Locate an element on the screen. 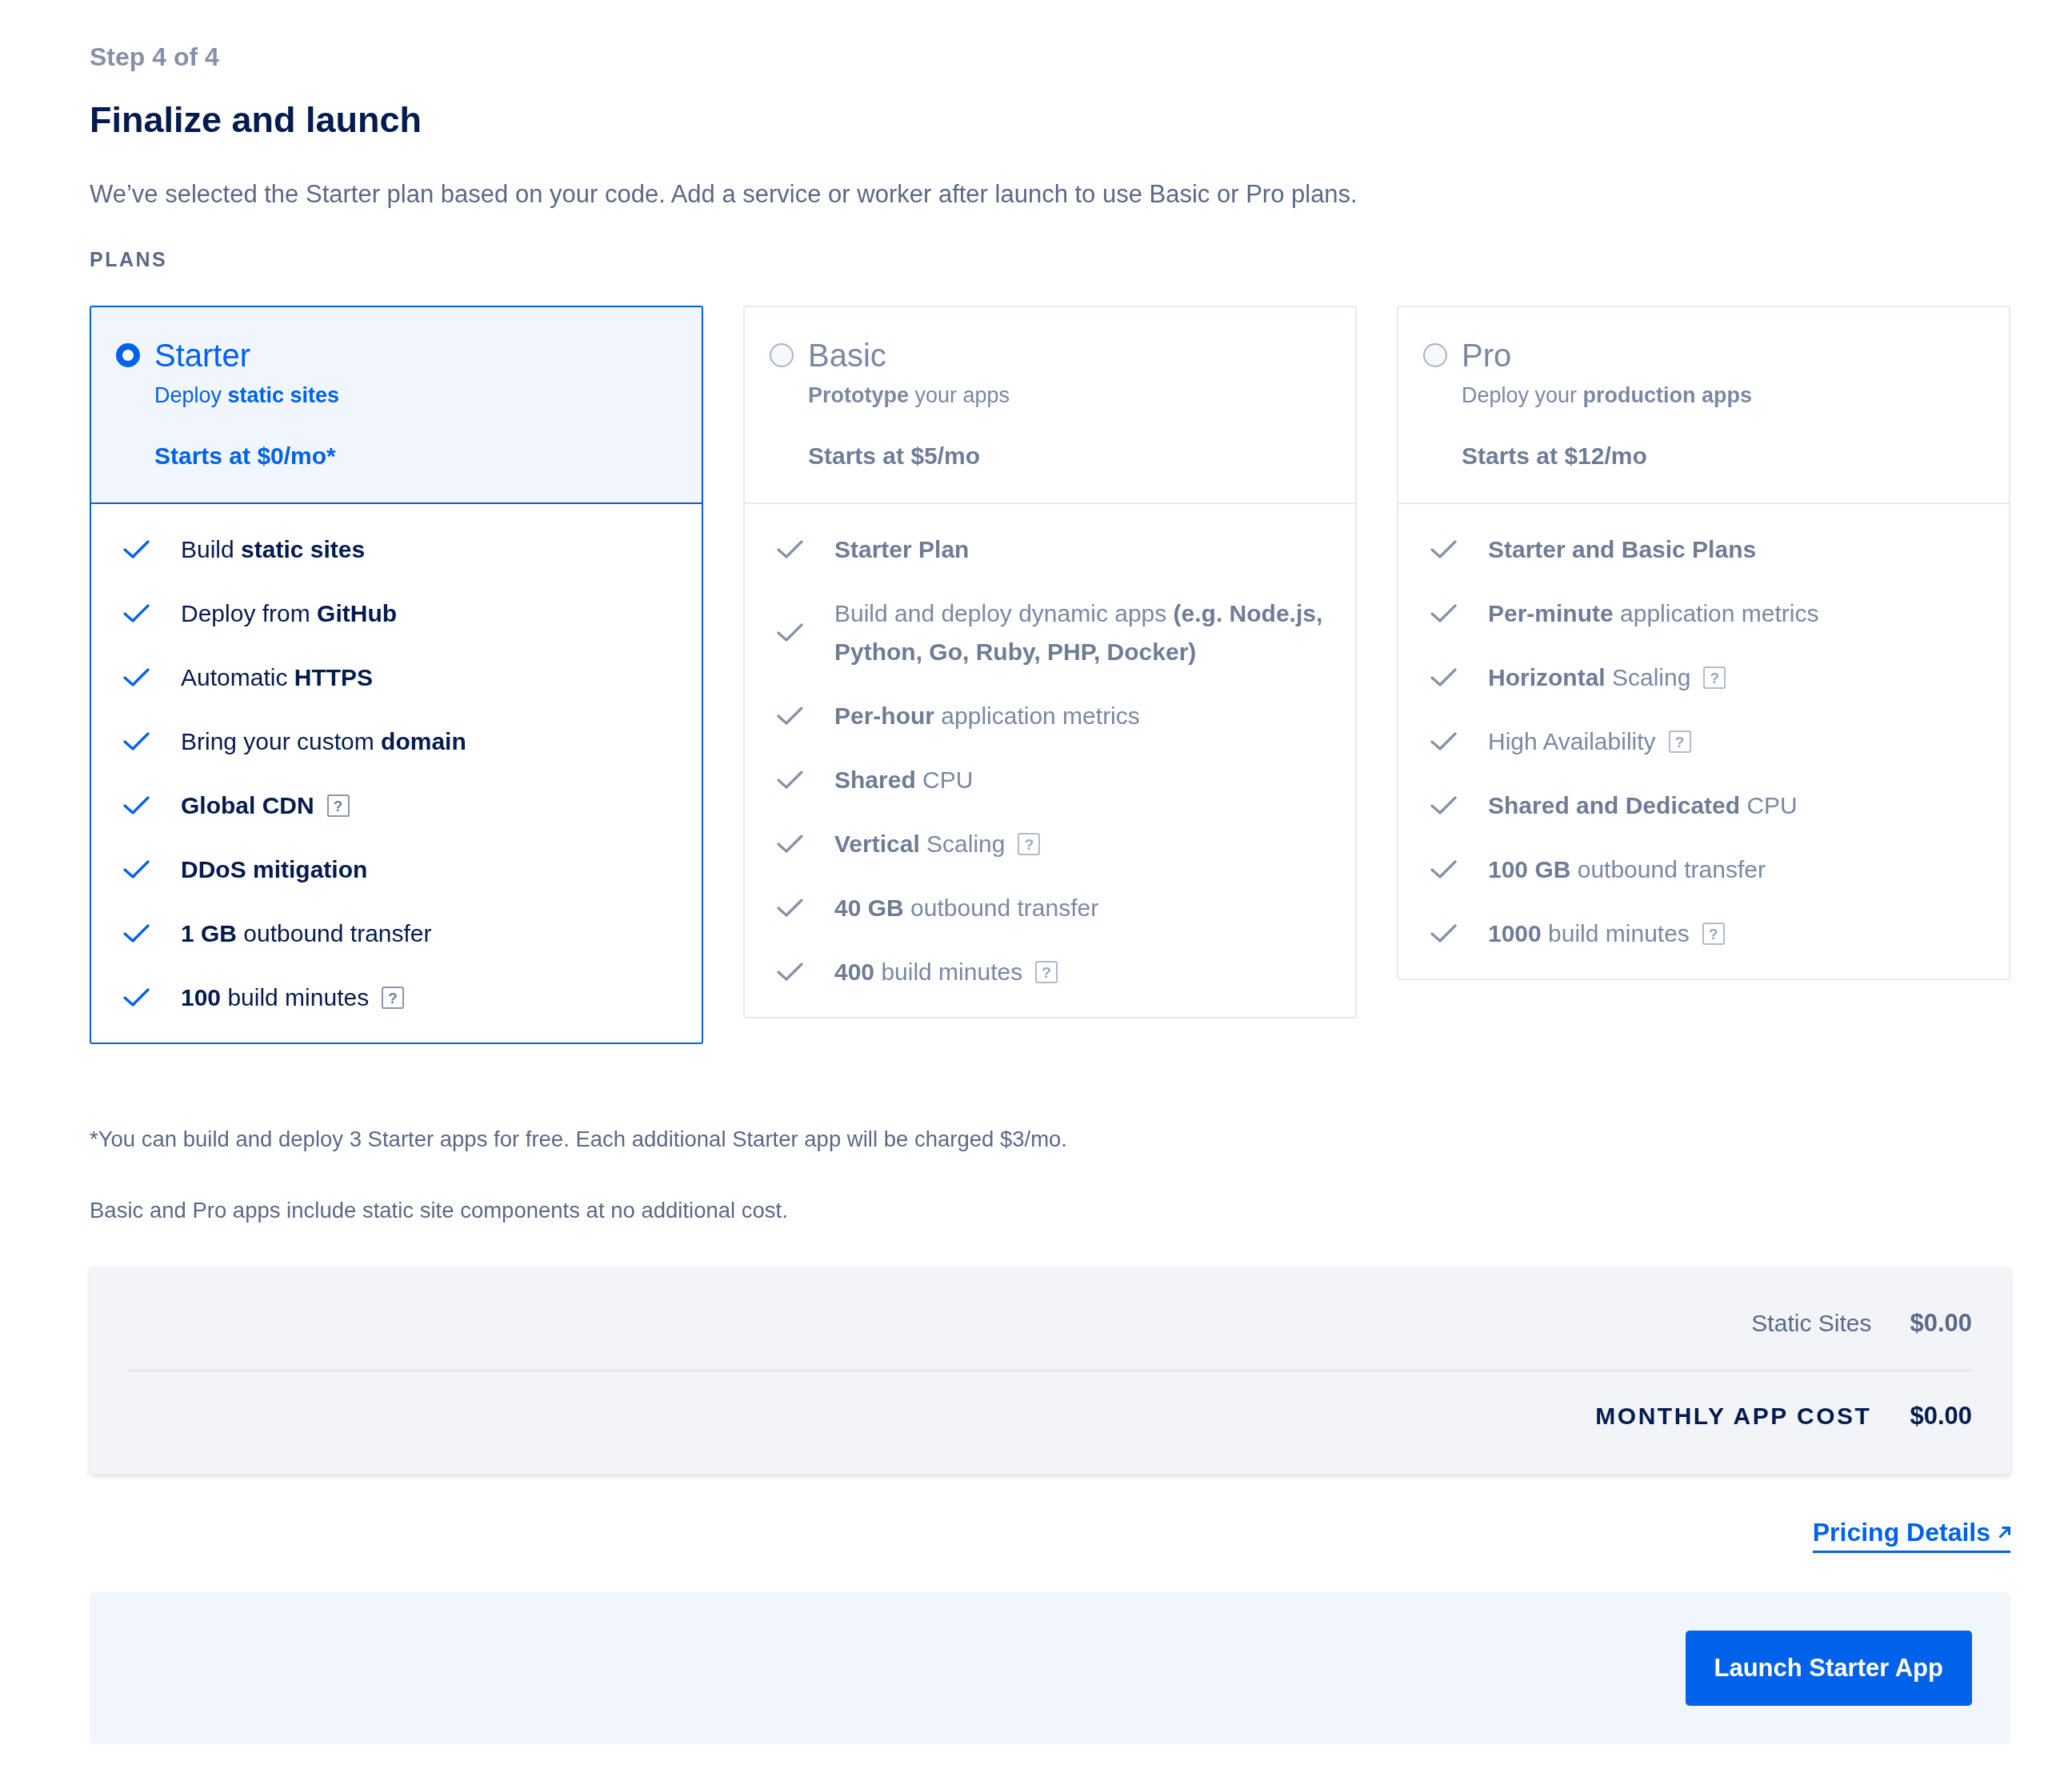 This screenshot has width=2072, height=1765. feature-text: 100 build minutes is located at coordinates (275, 998).